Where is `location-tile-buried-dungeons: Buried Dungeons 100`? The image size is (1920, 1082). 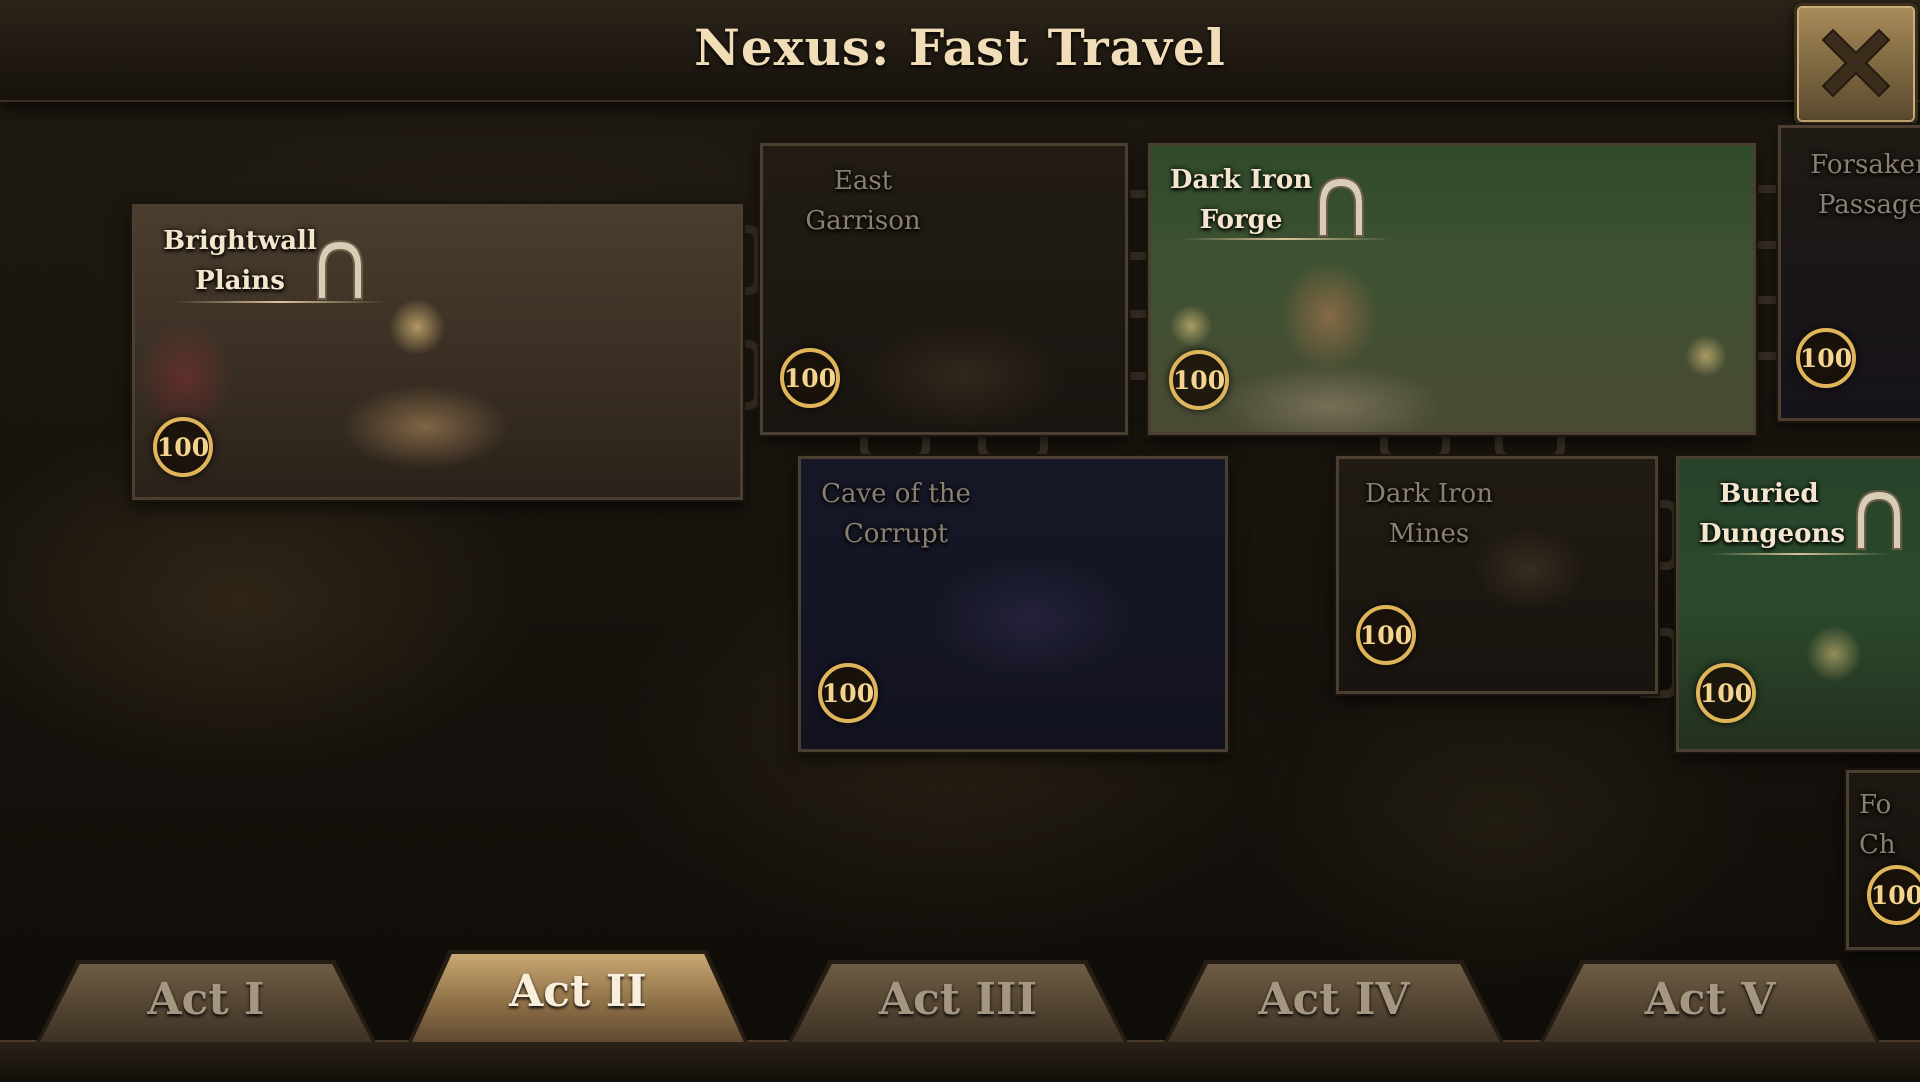 location-tile-buried-dungeons: Buried Dungeons 100 is located at coordinates (1798, 604).